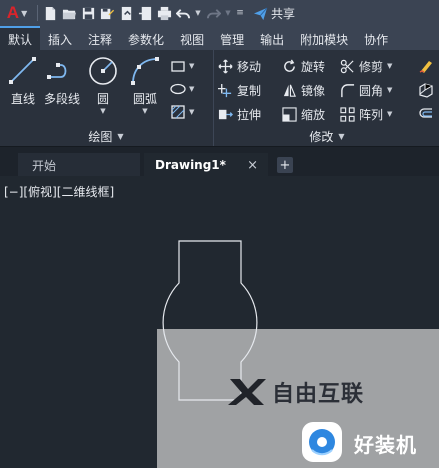 Image resolution: width=439 pixels, height=468 pixels. I want to click on circle-tool-button: 圆 ▼, so click(103, 84).